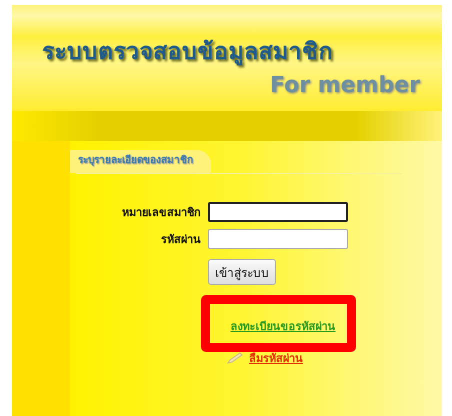  I want to click on field-label: รหัสผ่าน, so click(180, 240).